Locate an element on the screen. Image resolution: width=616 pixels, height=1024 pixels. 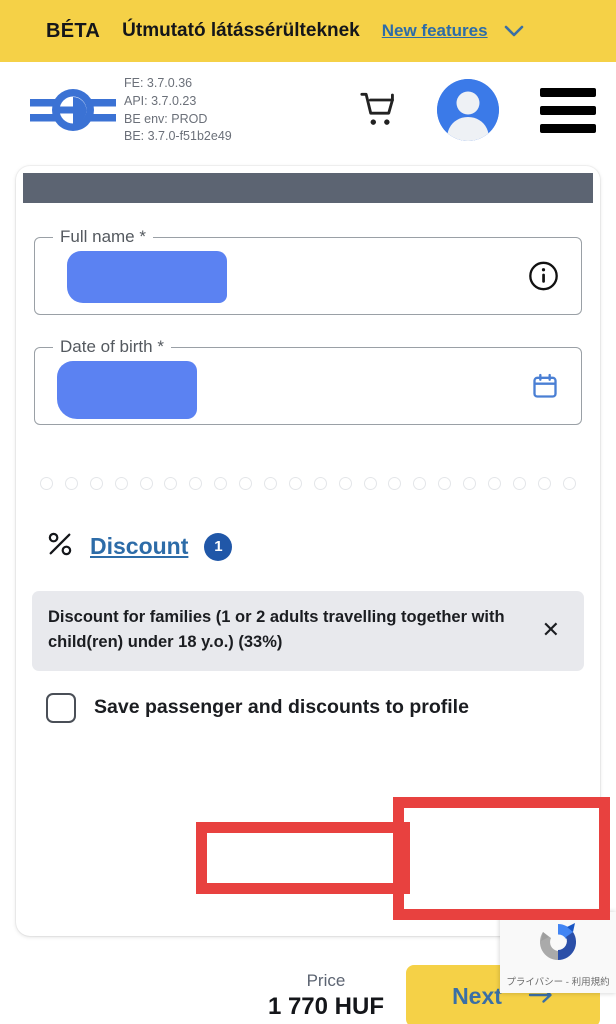
shopping-cart-icon is located at coordinates (379, 110).